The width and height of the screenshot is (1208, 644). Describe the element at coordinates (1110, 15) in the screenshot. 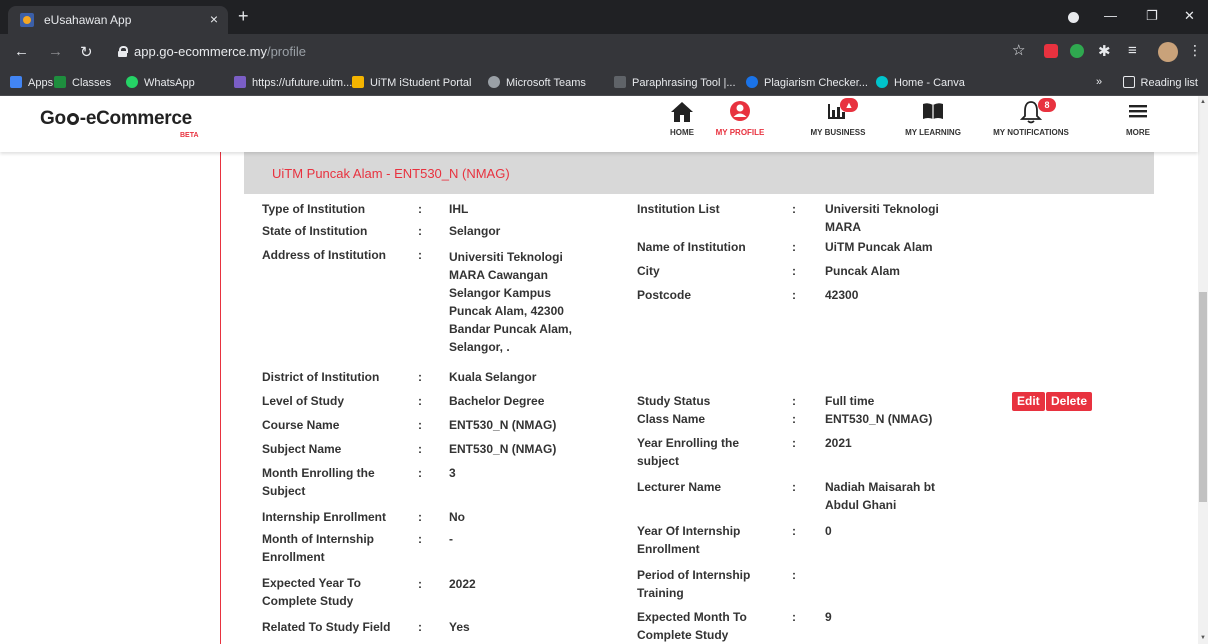

I see `minimize-icon: —` at that location.